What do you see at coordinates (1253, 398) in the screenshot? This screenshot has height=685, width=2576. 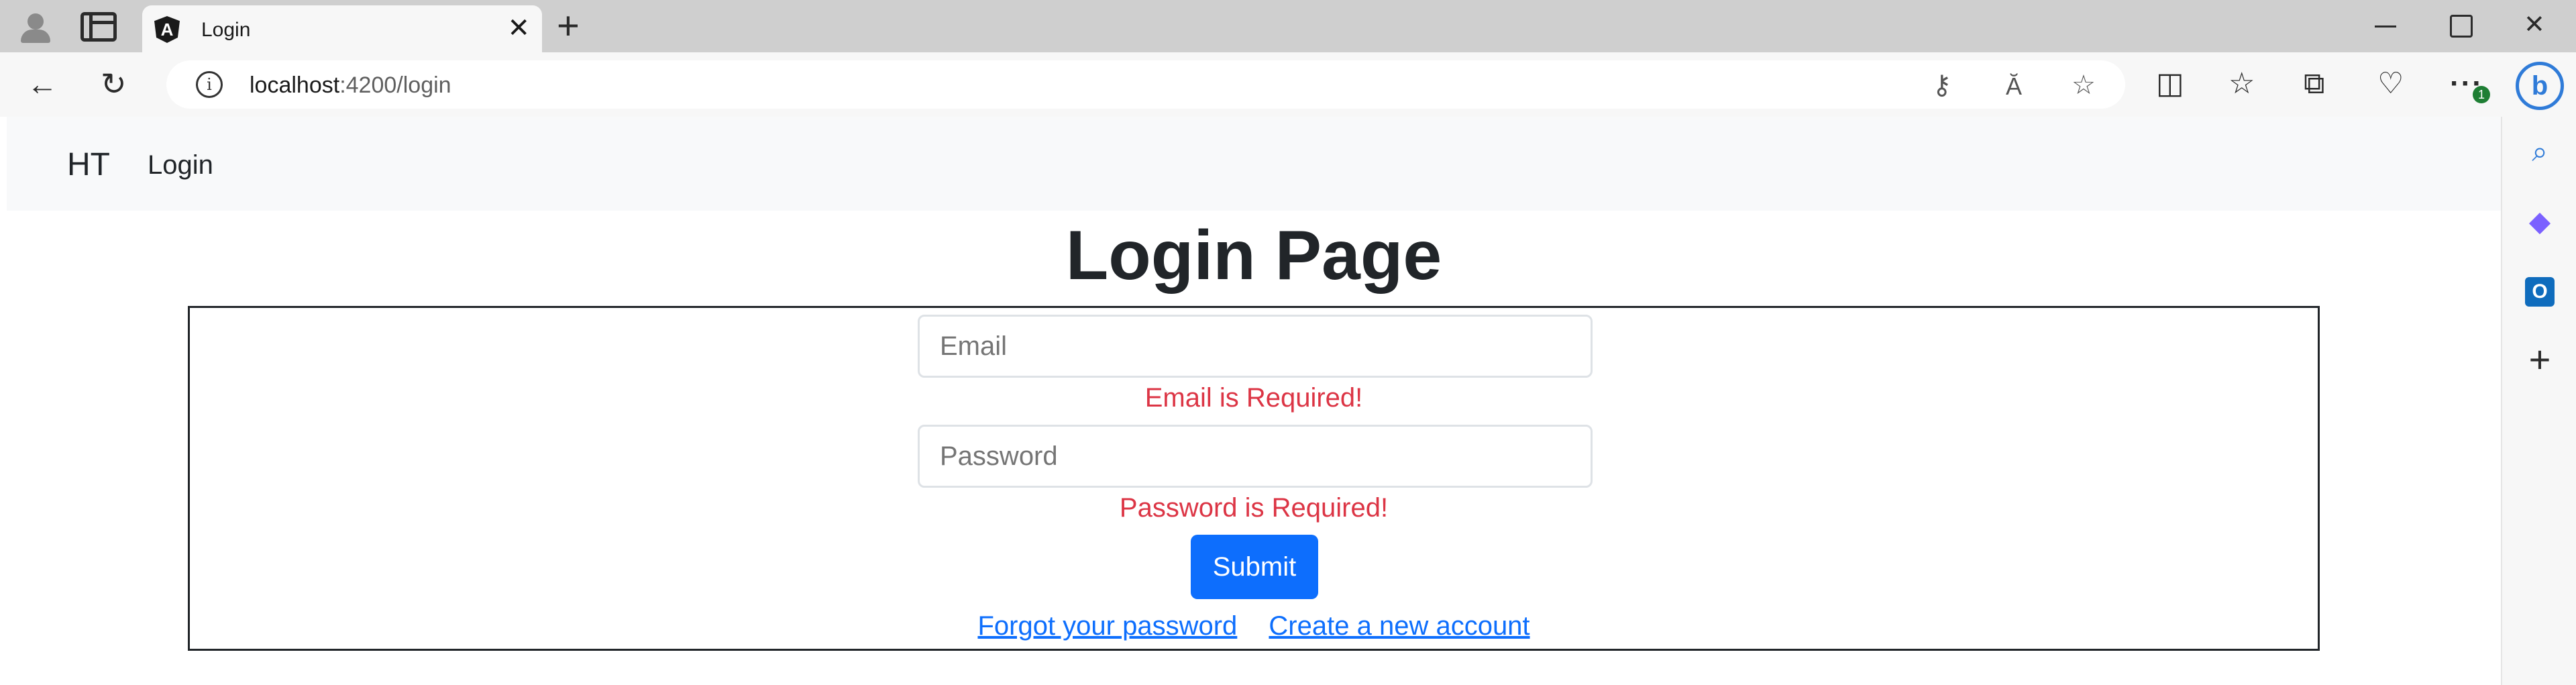 I see `email-error-message: Email is Required!` at bounding box center [1253, 398].